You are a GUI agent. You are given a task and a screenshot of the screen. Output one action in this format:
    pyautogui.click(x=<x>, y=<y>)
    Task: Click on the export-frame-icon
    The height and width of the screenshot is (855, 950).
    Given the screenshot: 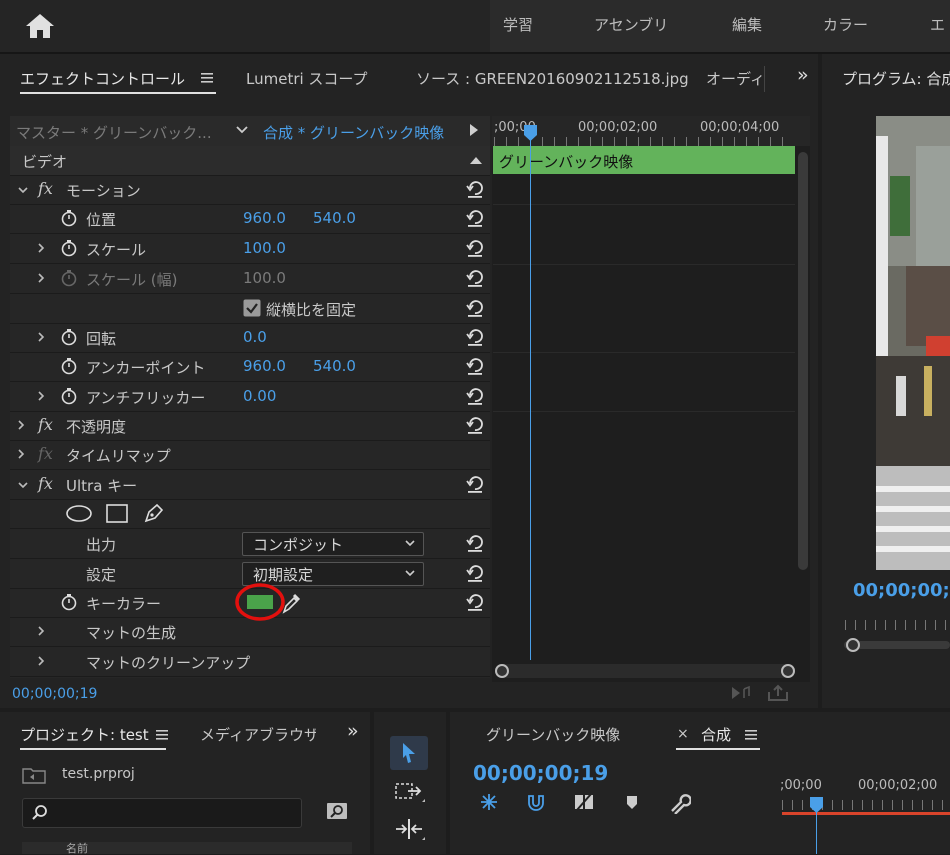 What is the action you would take?
    pyautogui.click(x=778, y=693)
    